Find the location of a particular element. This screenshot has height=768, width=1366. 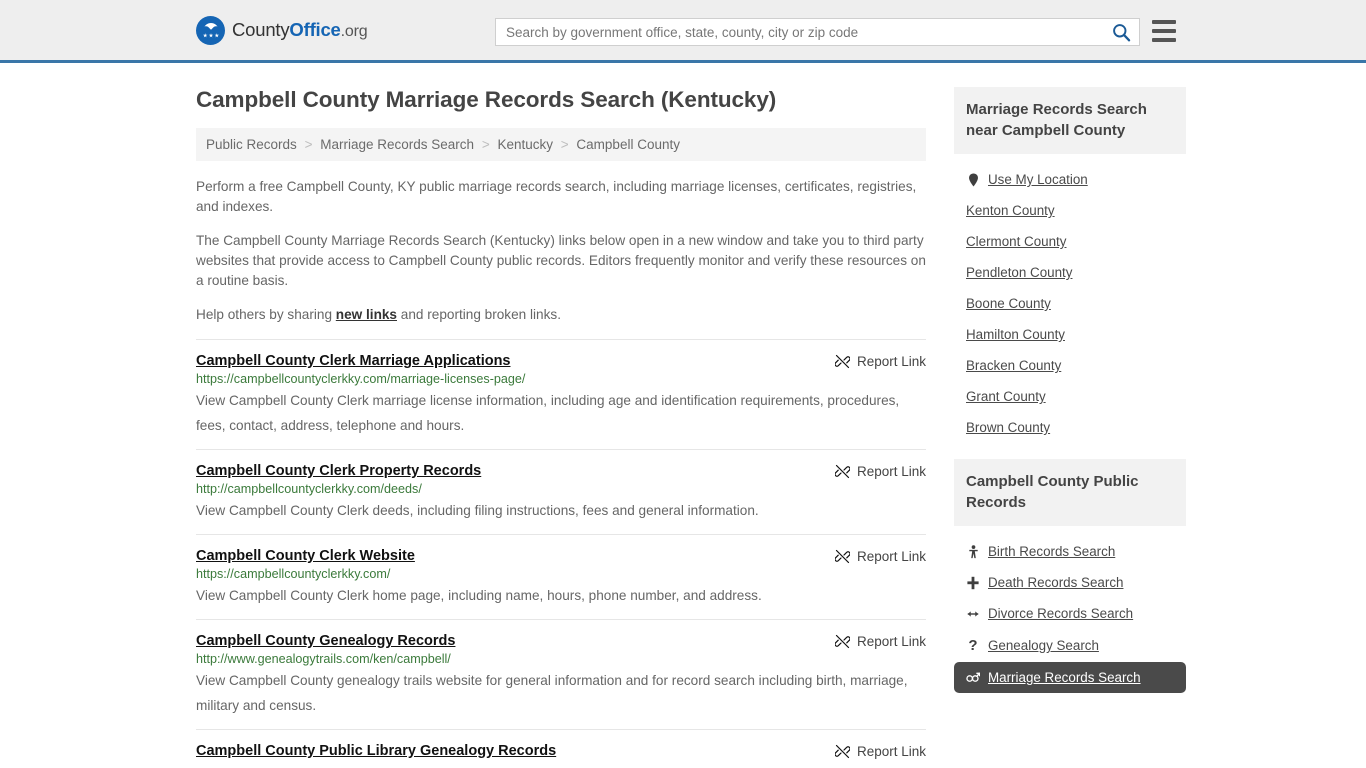

logo-wordmark: CountyOffice.org is located at coordinates (300, 30).